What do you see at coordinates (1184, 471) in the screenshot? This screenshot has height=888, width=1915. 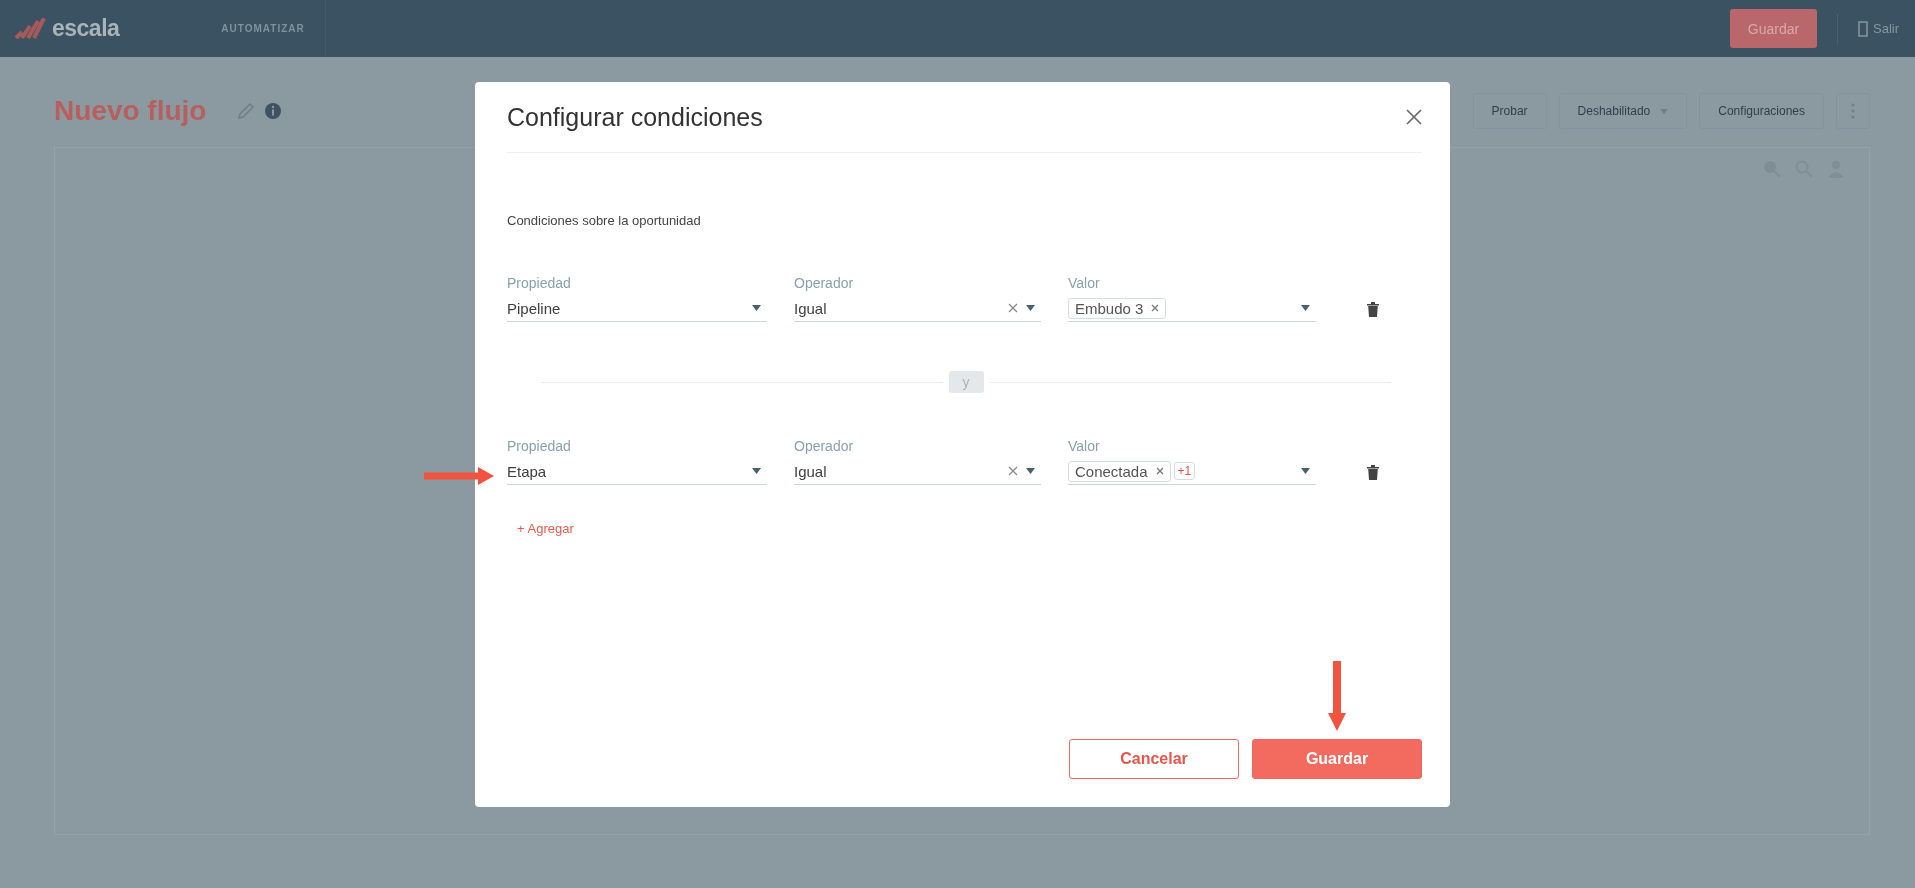 I see `more-count: +1` at bounding box center [1184, 471].